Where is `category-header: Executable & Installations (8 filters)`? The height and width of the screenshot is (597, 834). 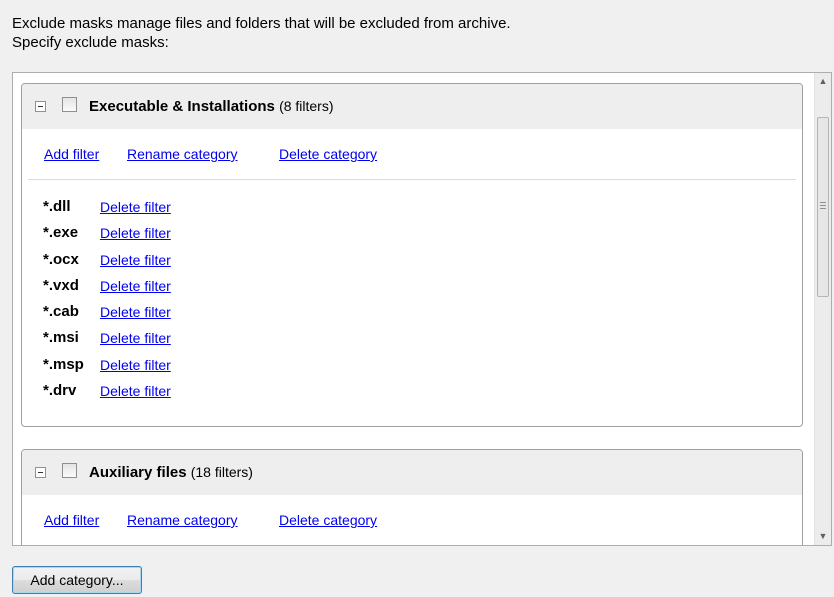
category-header: Executable & Installations (8 filters) is located at coordinates (412, 106).